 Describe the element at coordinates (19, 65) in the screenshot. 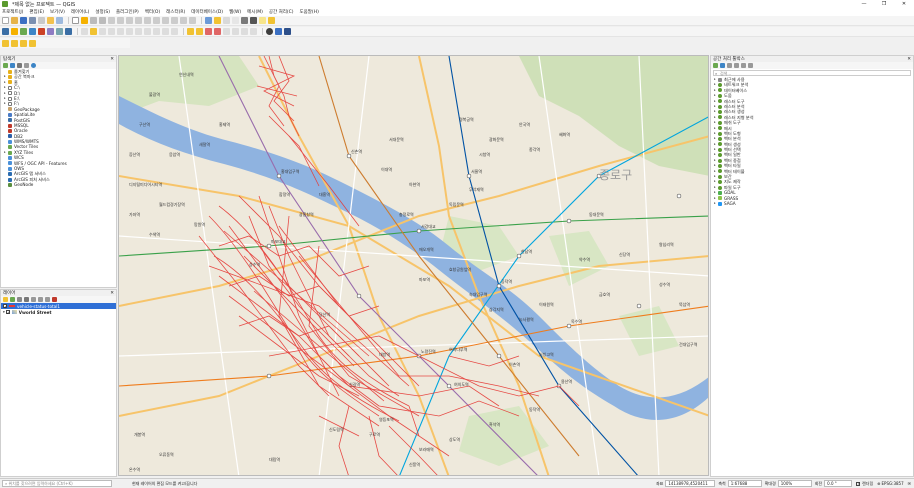

I see `filter-browser-icon` at that location.